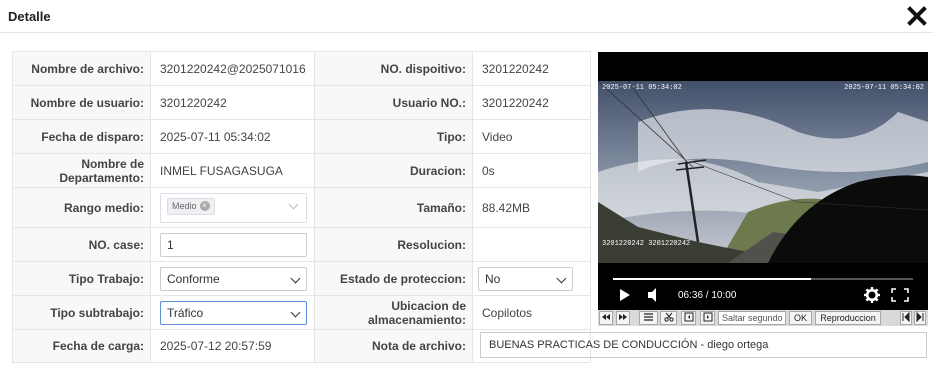 Image resolution: width=933 pixels, height=371 pixels. I want to click on rango-medio-select: Medio ×, so click(233, 207).